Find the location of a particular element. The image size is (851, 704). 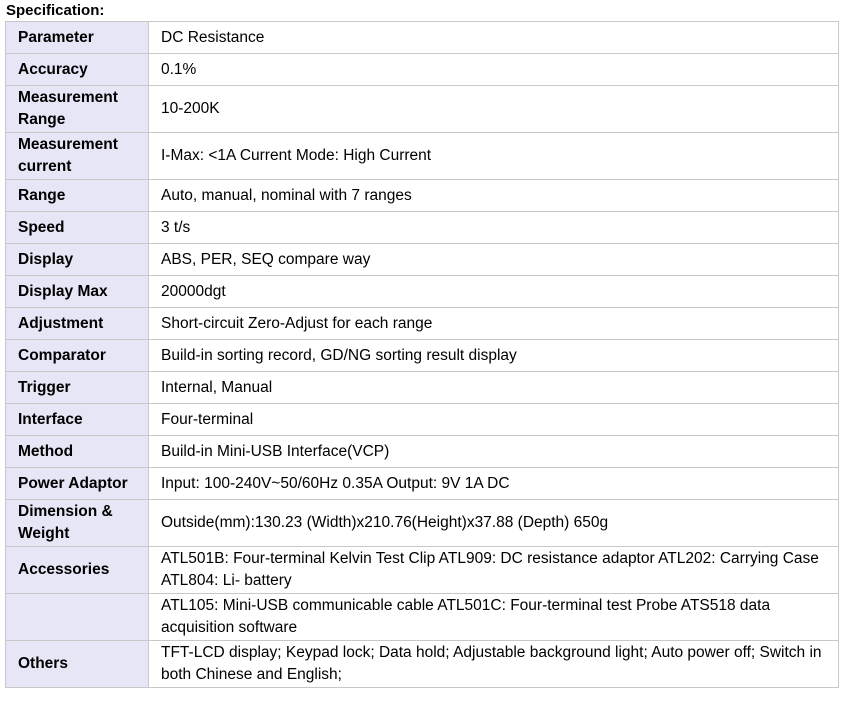

parameter-cell: Range is located at coordinates (77, 195).